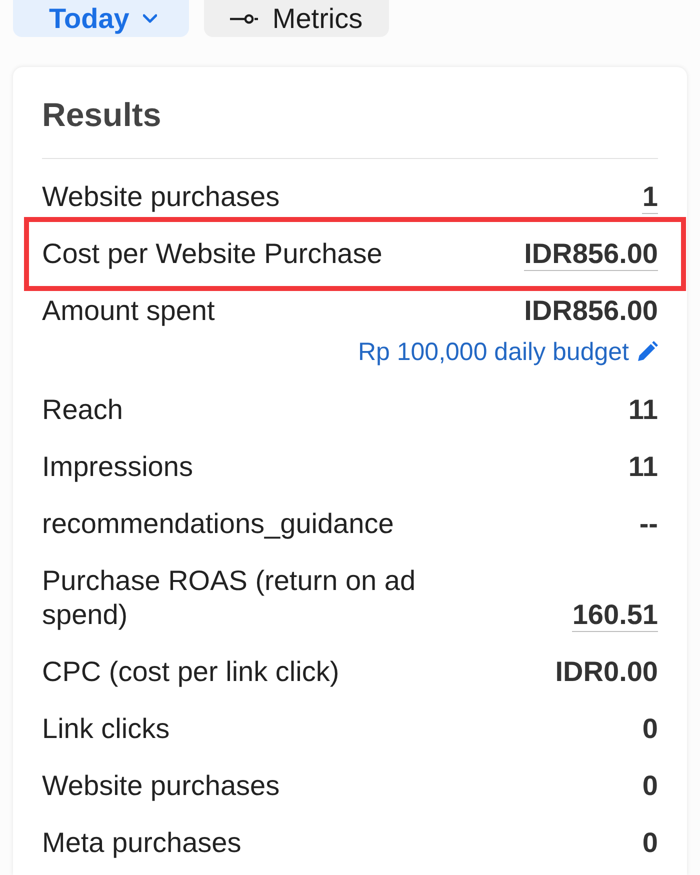 Image resolution: width=700 pixels, height=875 pixels. What do you see at coordinates (647, 351) in the screenshot?
I see `pencil-icon` at bounding box center [647, 351].